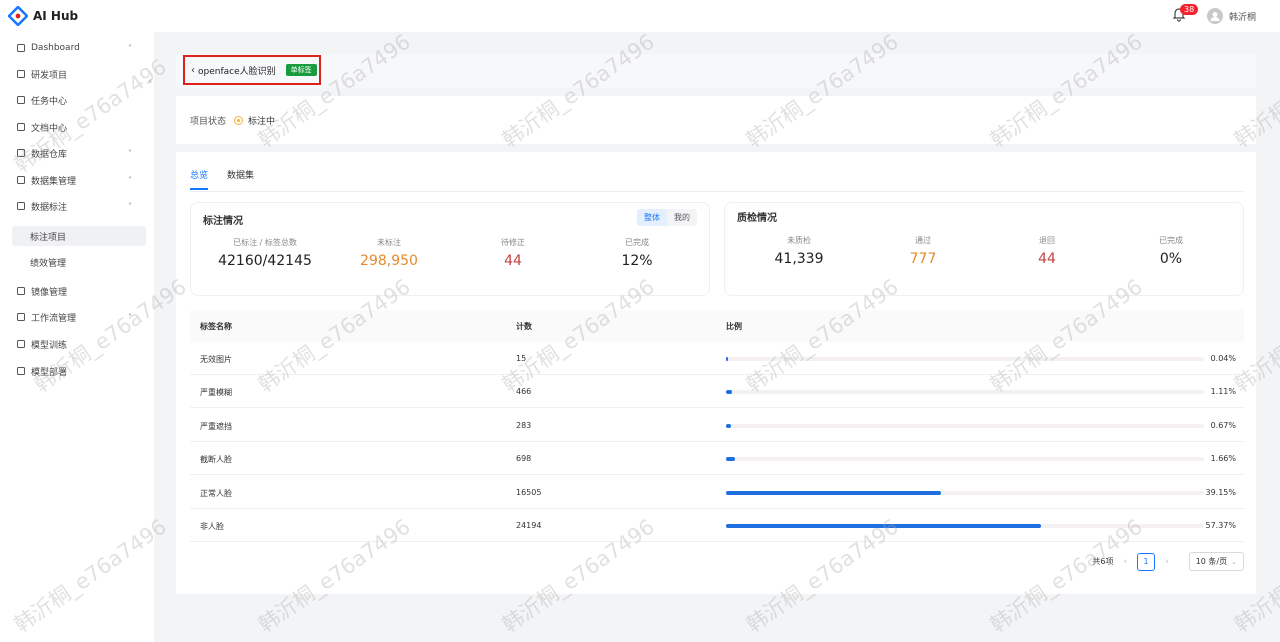  What do you see at coordinates (21, 48) in the screenshot?
I see `dashboard-icon` at bounding box center [21, 48].